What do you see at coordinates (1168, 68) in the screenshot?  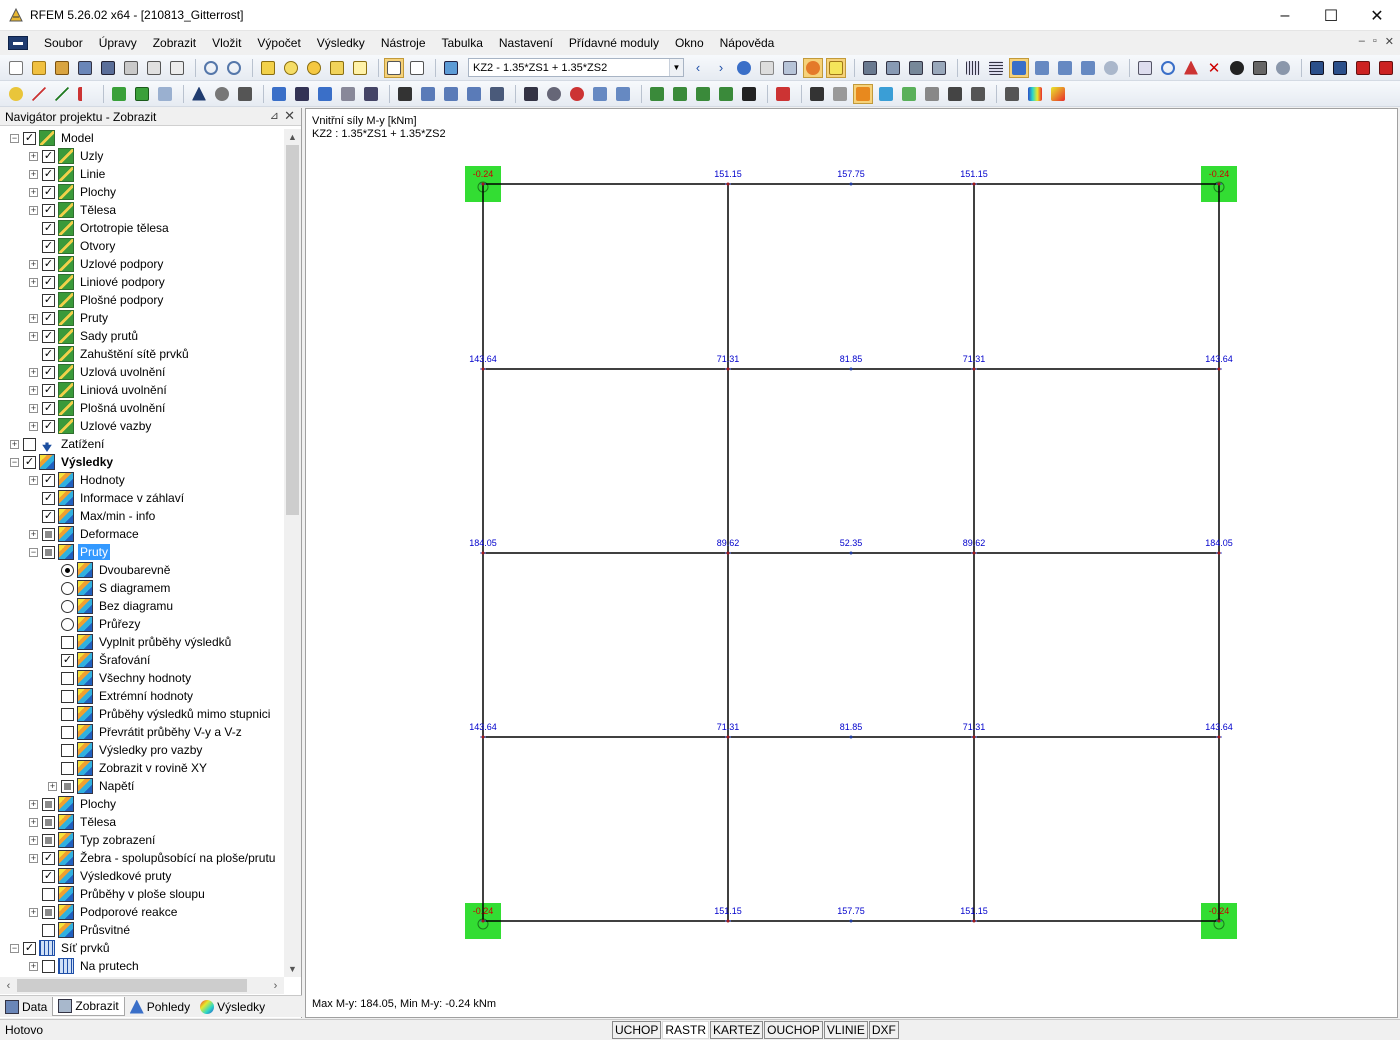 I see `rotate-icon` at bounding box center [1168, 68].